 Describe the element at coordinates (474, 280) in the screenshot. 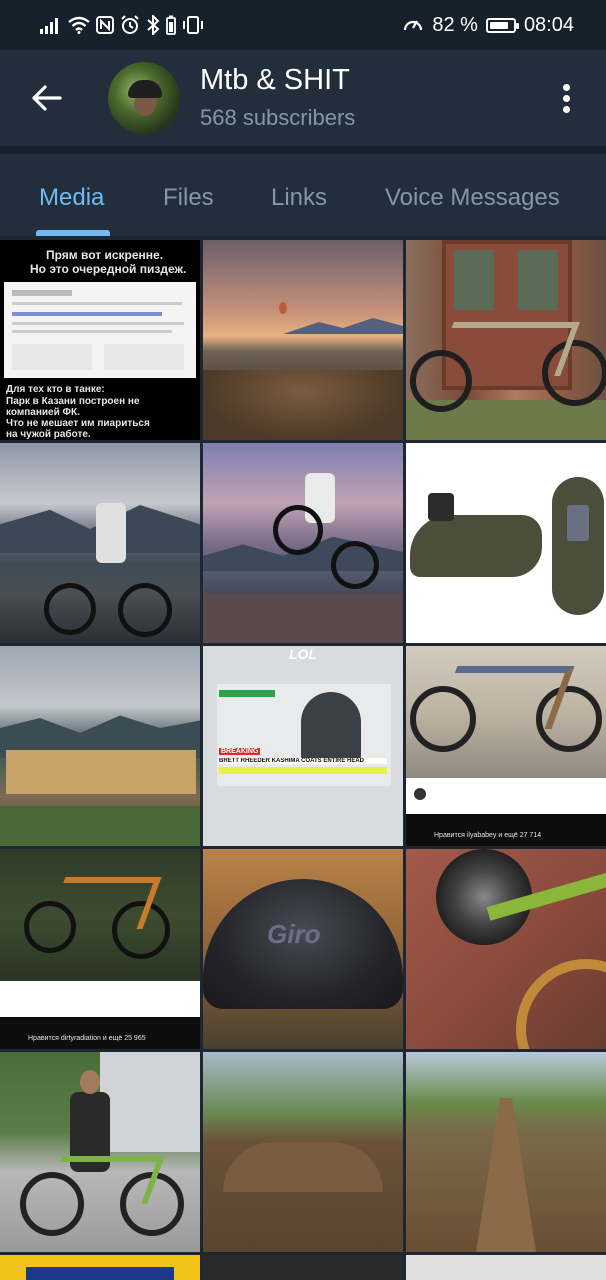

I see `door-window` at that location.